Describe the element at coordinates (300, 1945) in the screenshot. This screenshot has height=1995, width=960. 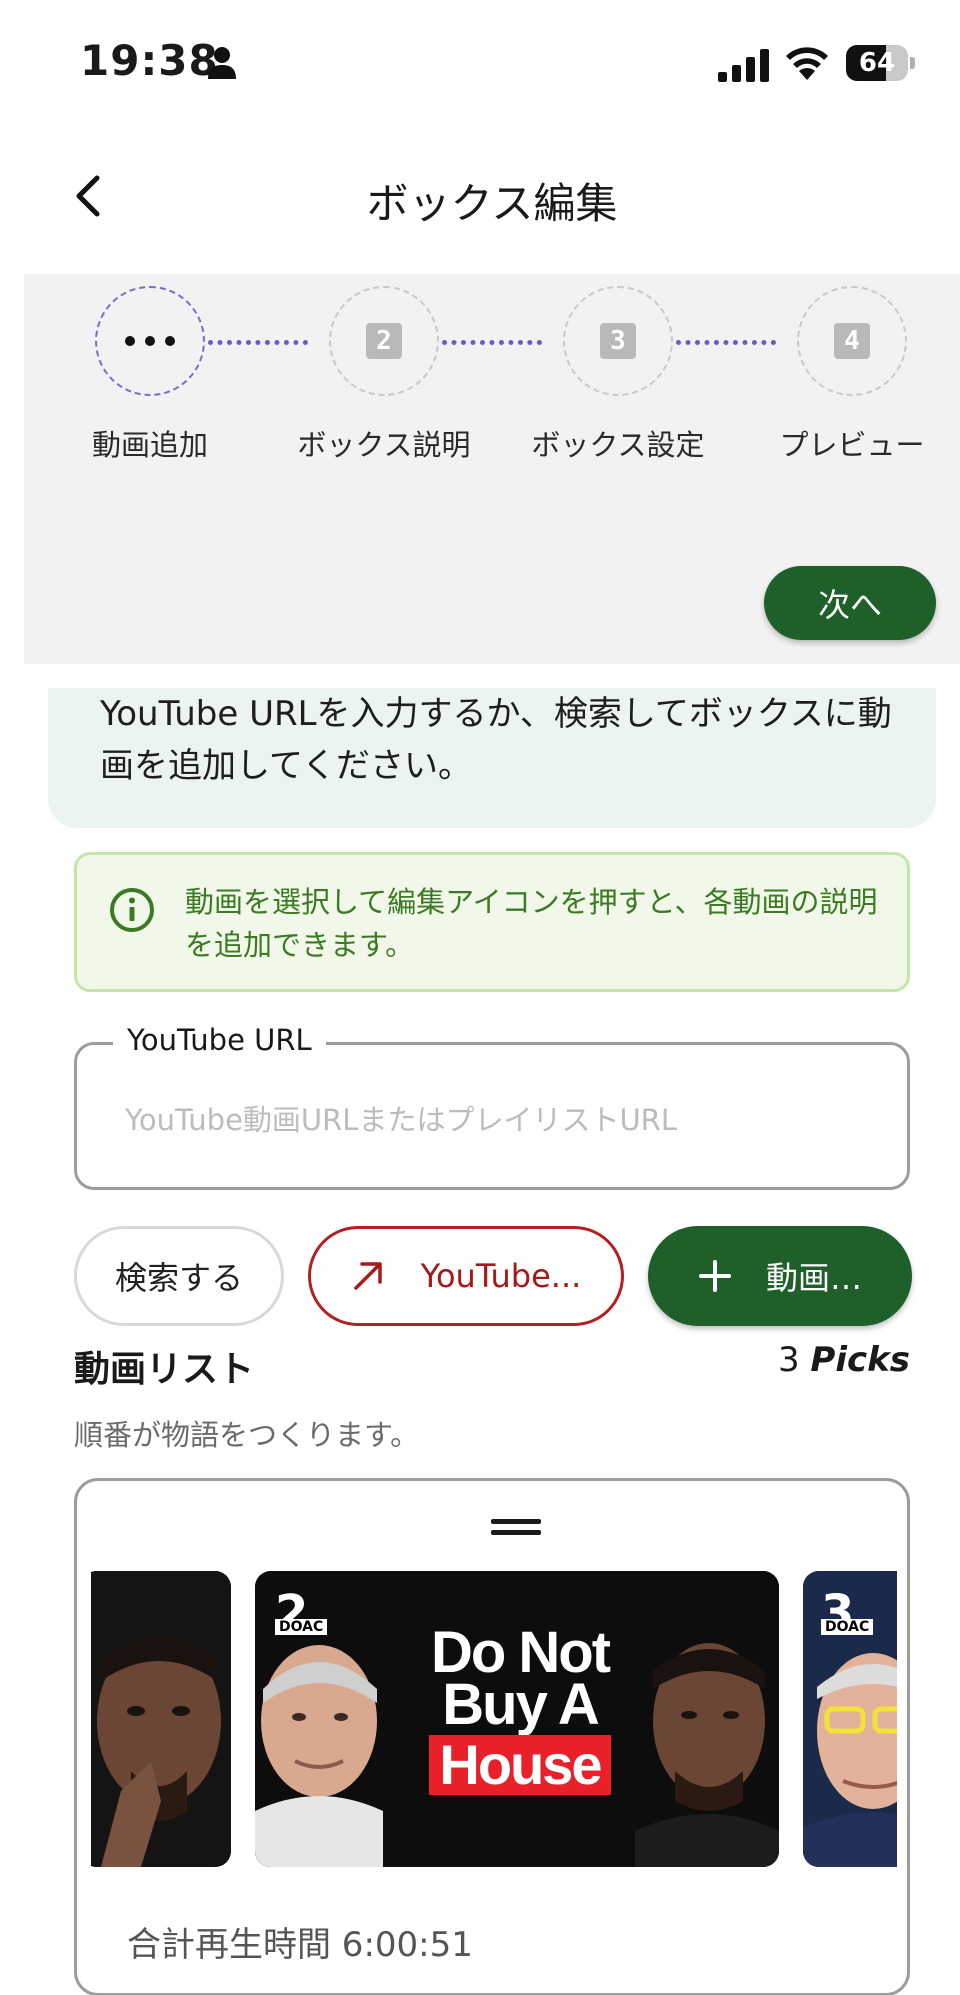
I see `total-play-time: 合計再生時間 6:00:51` at that location.